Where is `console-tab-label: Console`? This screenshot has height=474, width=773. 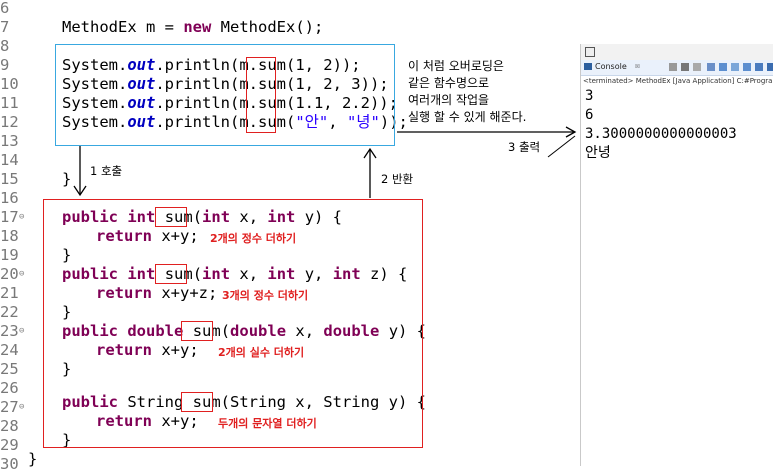
console-tab-label: Console is located at coordinates (611, 66).